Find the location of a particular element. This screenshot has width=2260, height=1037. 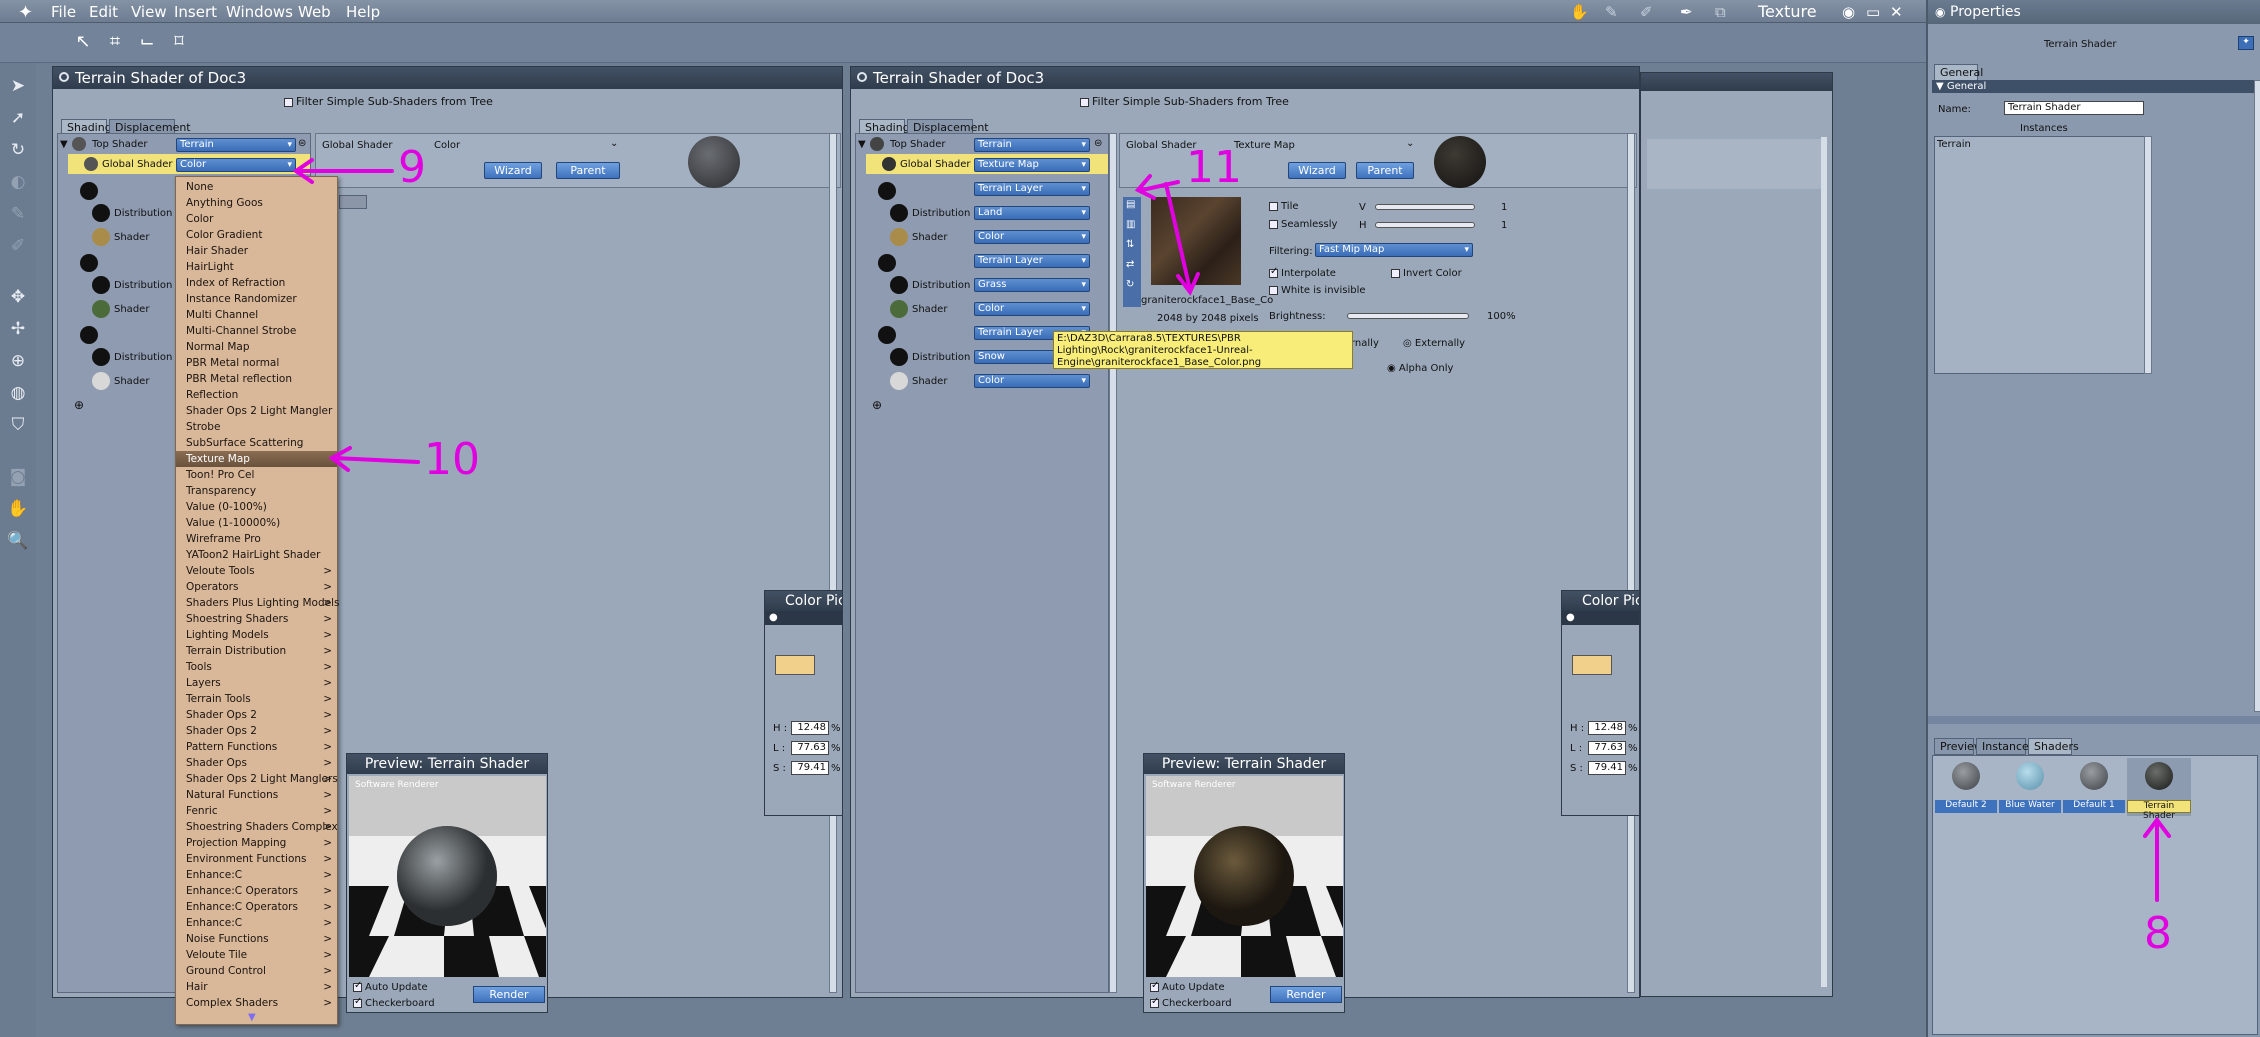

annotation-11: 11 is located at coordinates (1214, 167).